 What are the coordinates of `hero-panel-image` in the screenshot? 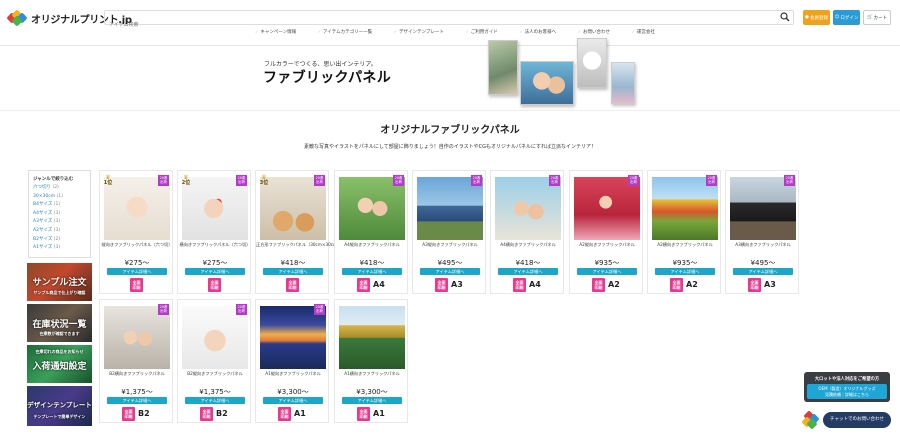 It's located at (623, 83).